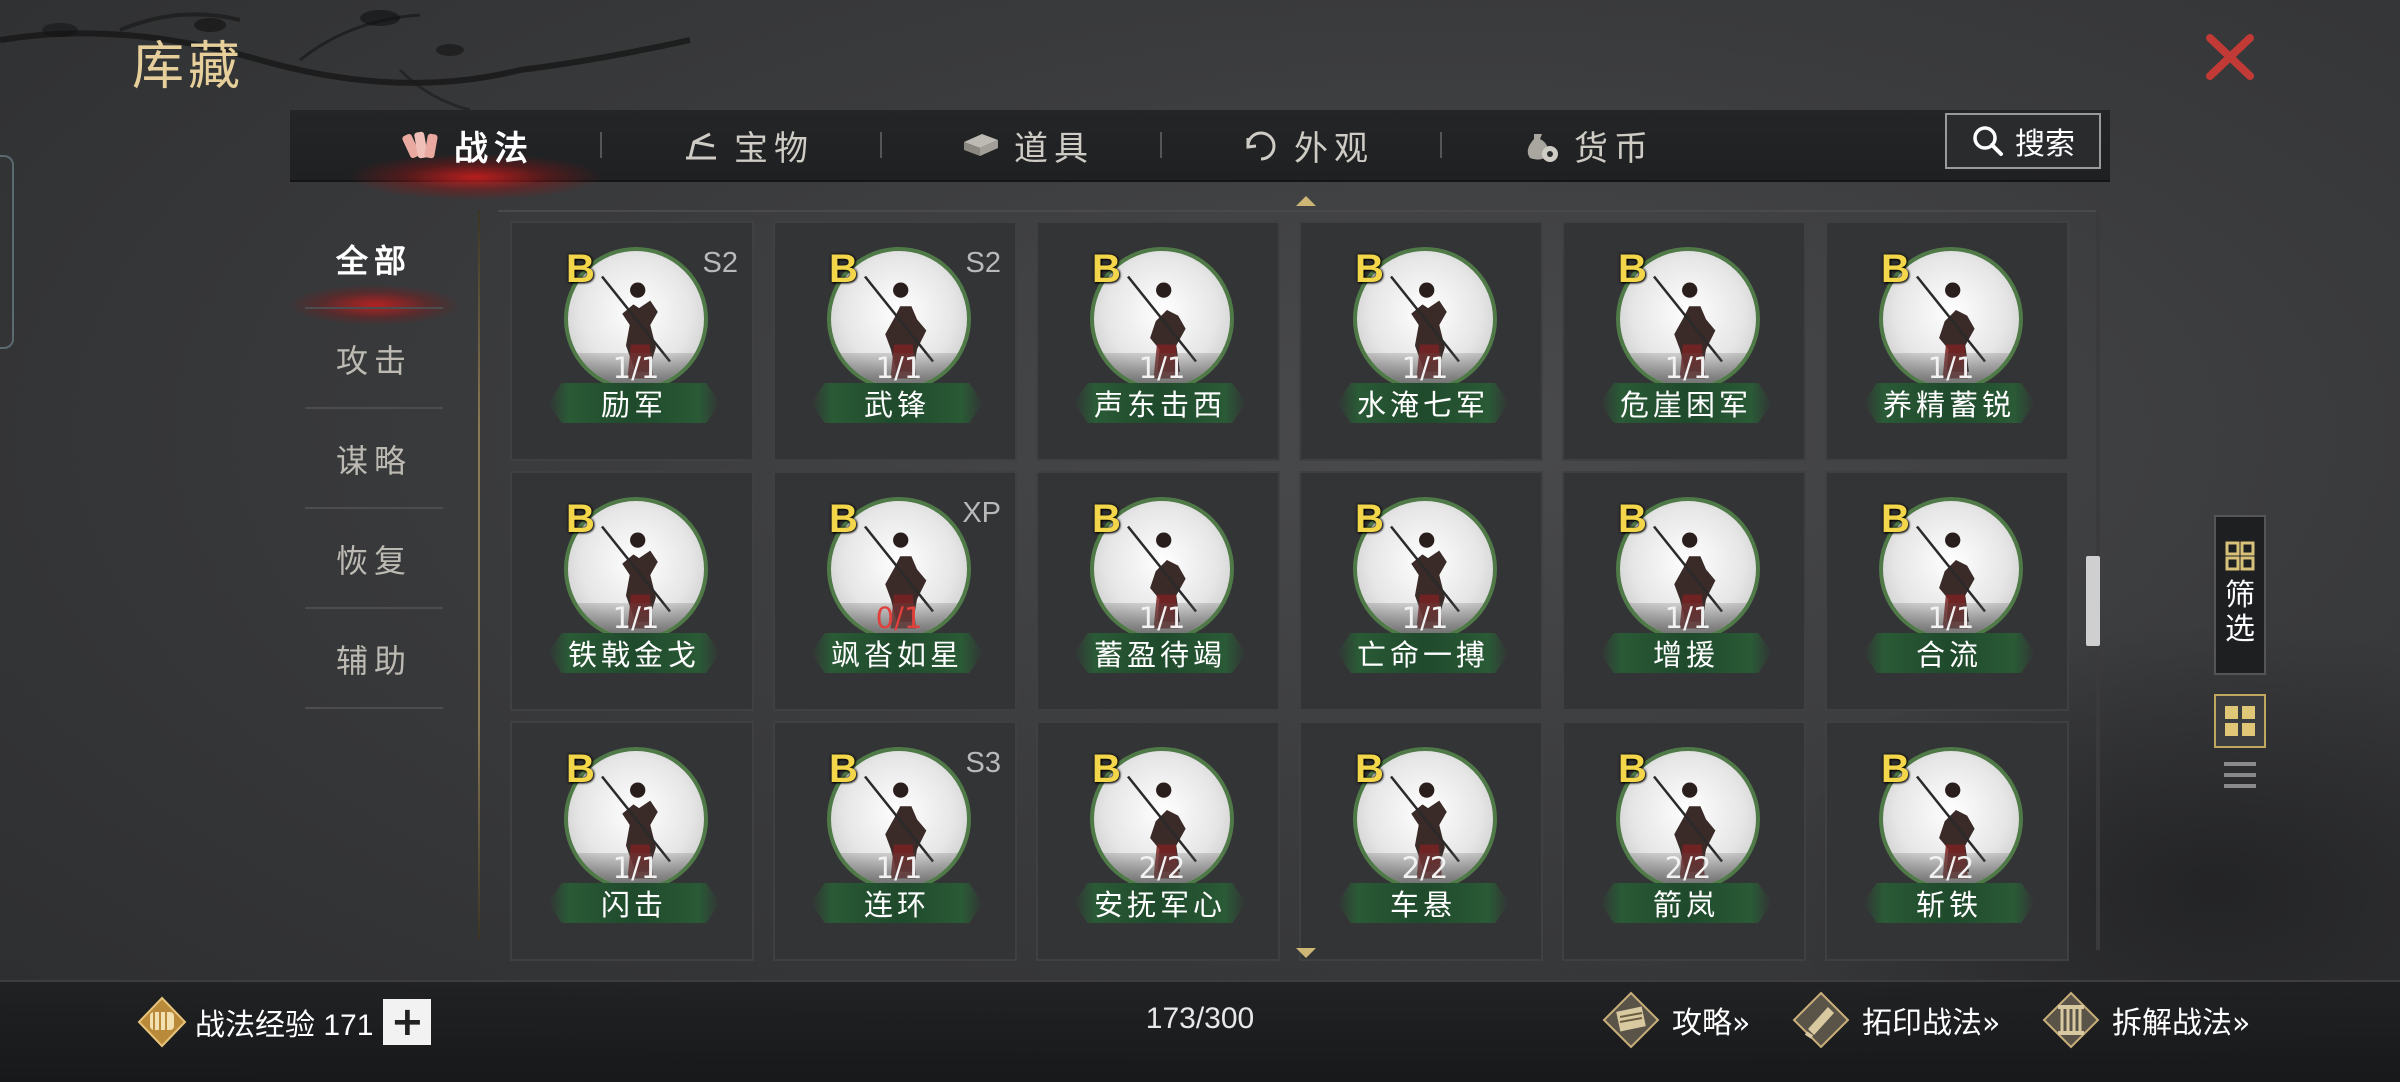 Image resolution: width=2400 pixels, height=1082 pixels. What do you see at coordinates (2230, 56) in the screenshot?
I see `close-icon` at bounding box center [2230, 56].